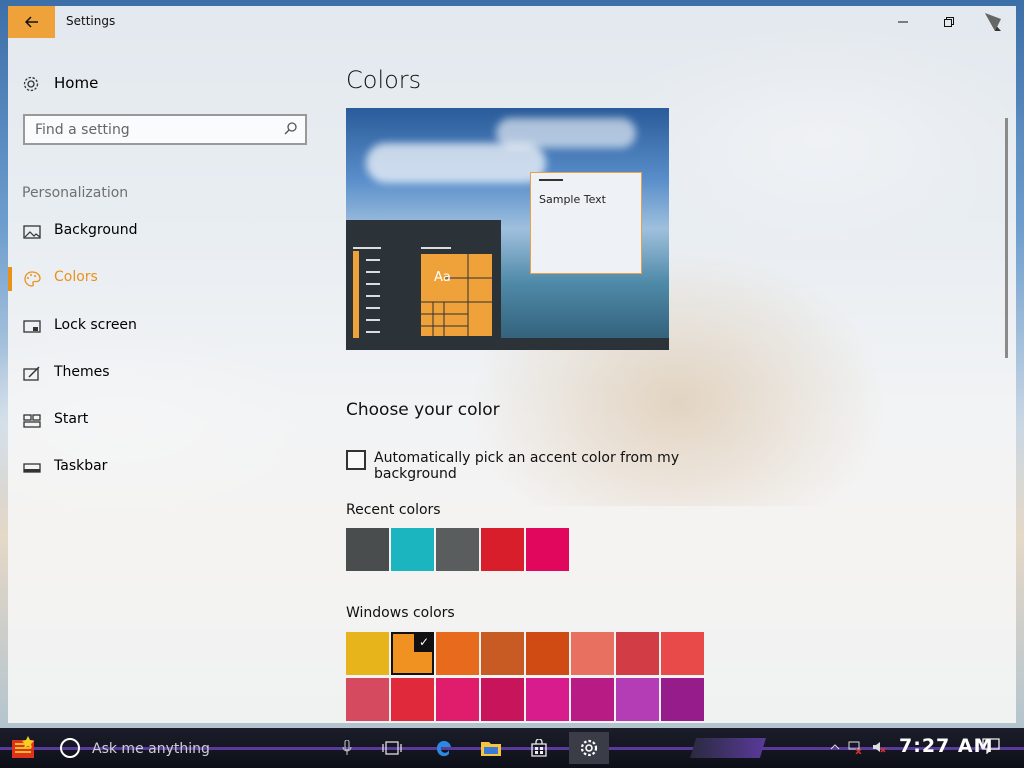  Describe the element at coordinates (82, 372) in the screenshot. I see `sidebar-item-label: Themes` at that location.